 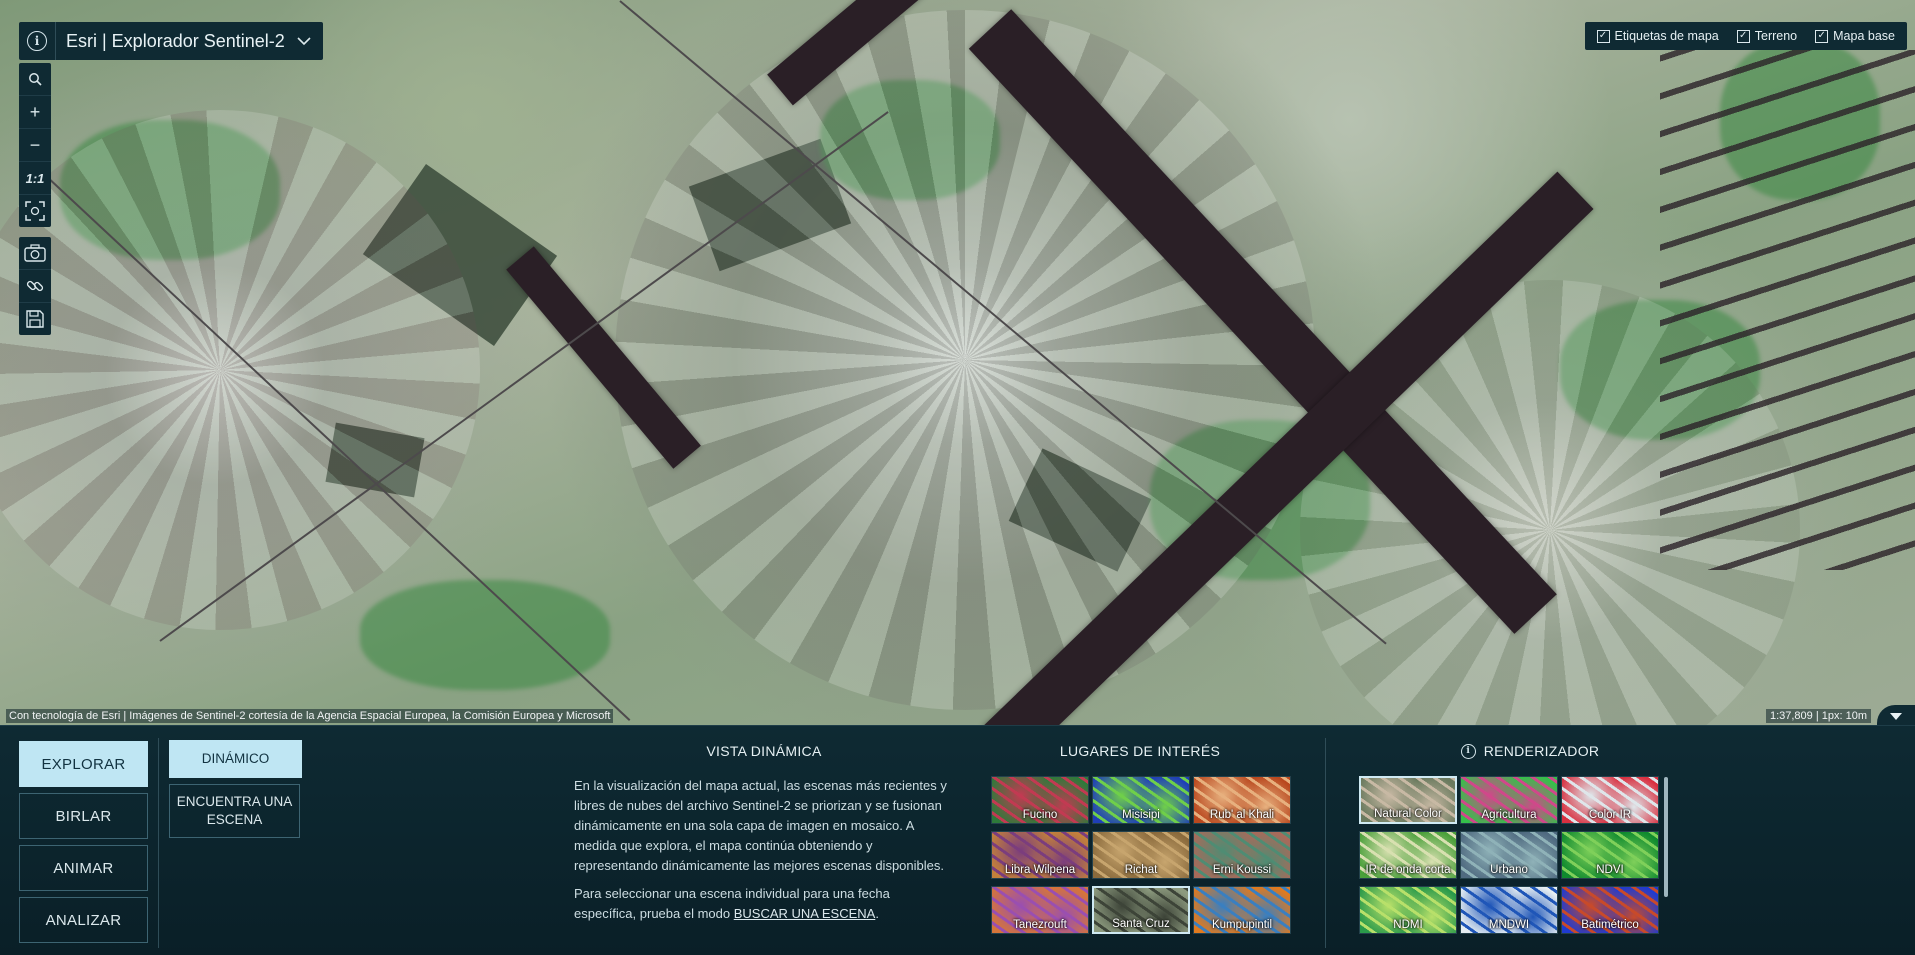 What do you see at coordinates (1141, 815) in the screenshot?
I see `place-label: Misisipi` at bounding box center [1141, 815].